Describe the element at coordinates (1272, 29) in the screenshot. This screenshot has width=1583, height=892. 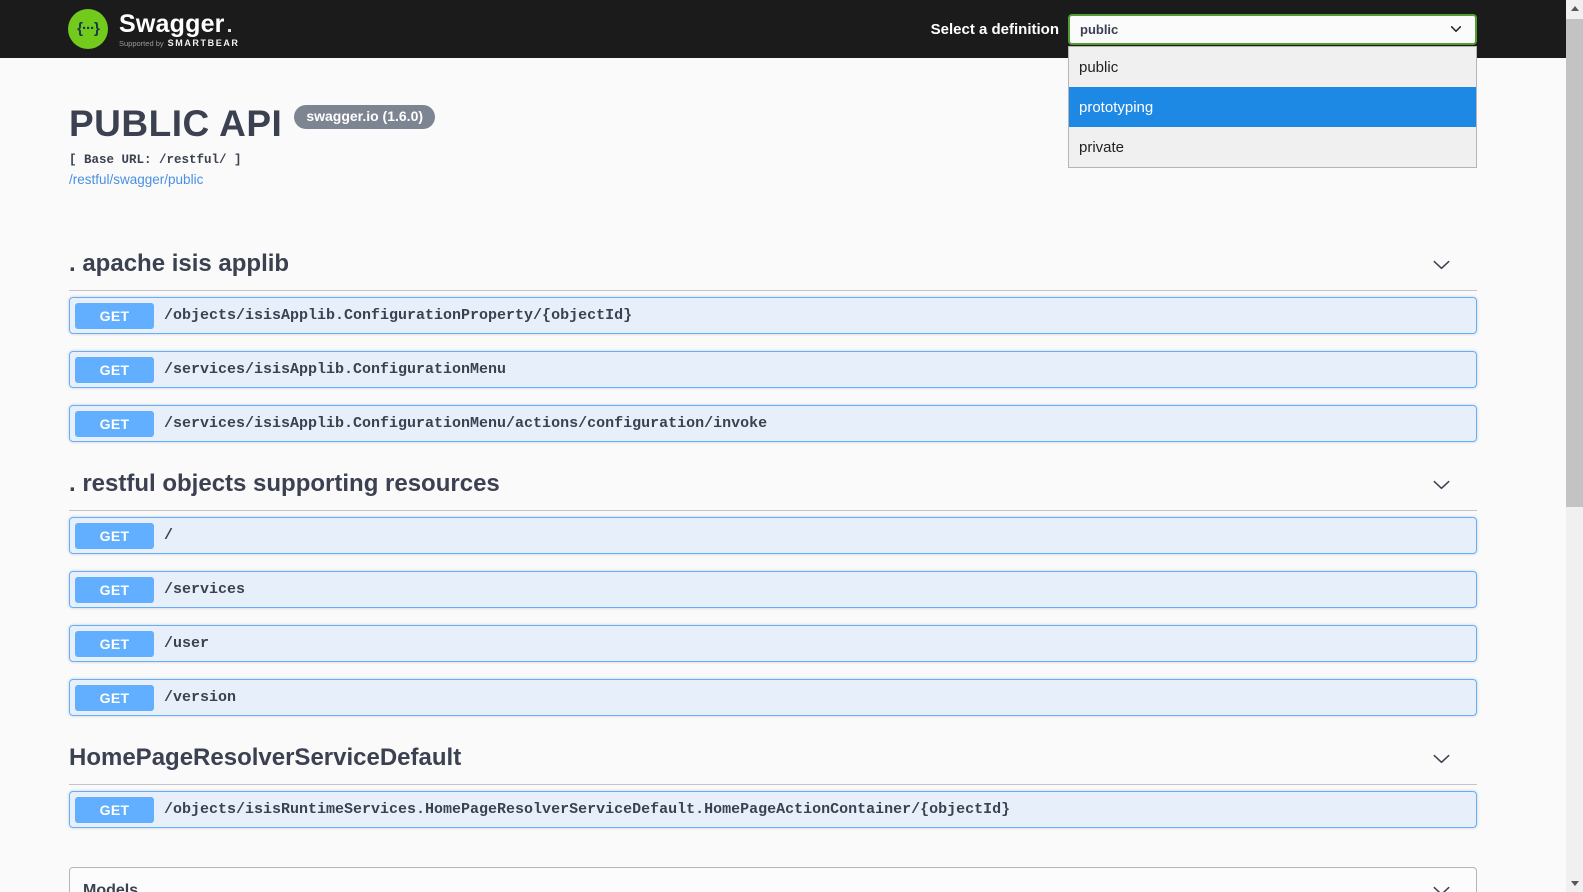
I see `definition-select: public` at that location.